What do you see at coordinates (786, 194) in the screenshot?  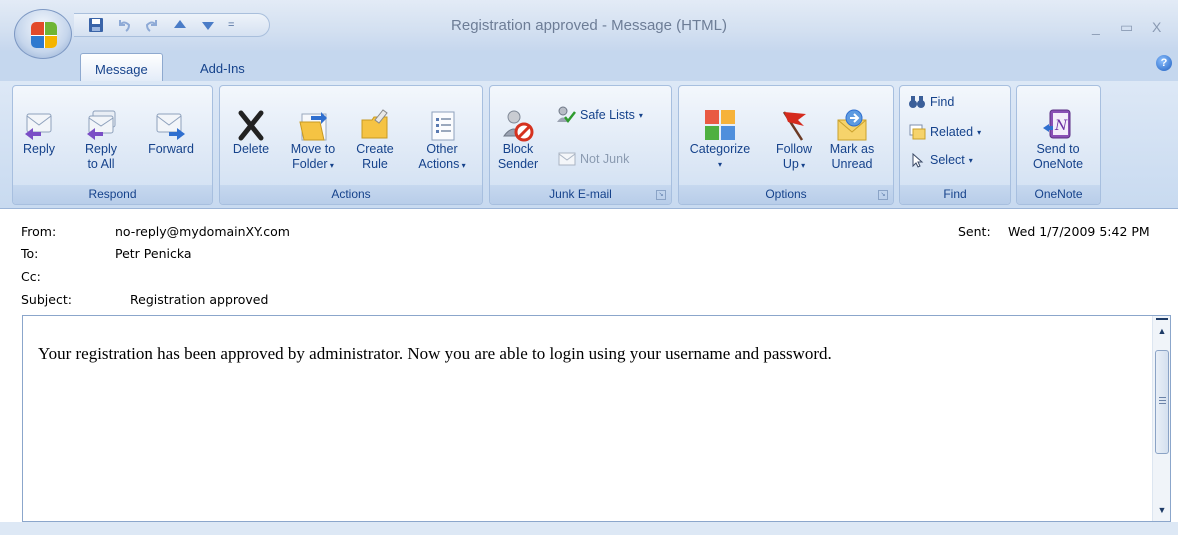 I see `group-options-label: Options` at bounding box center [786, 194].